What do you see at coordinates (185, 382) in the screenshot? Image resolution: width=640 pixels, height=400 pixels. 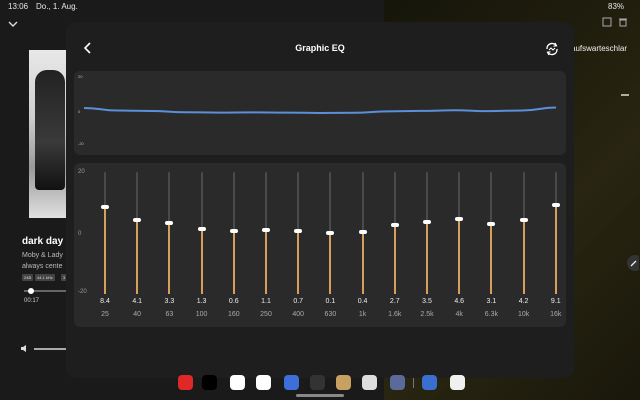 I see `flipboard-icon` at bounding box center [185, 382].